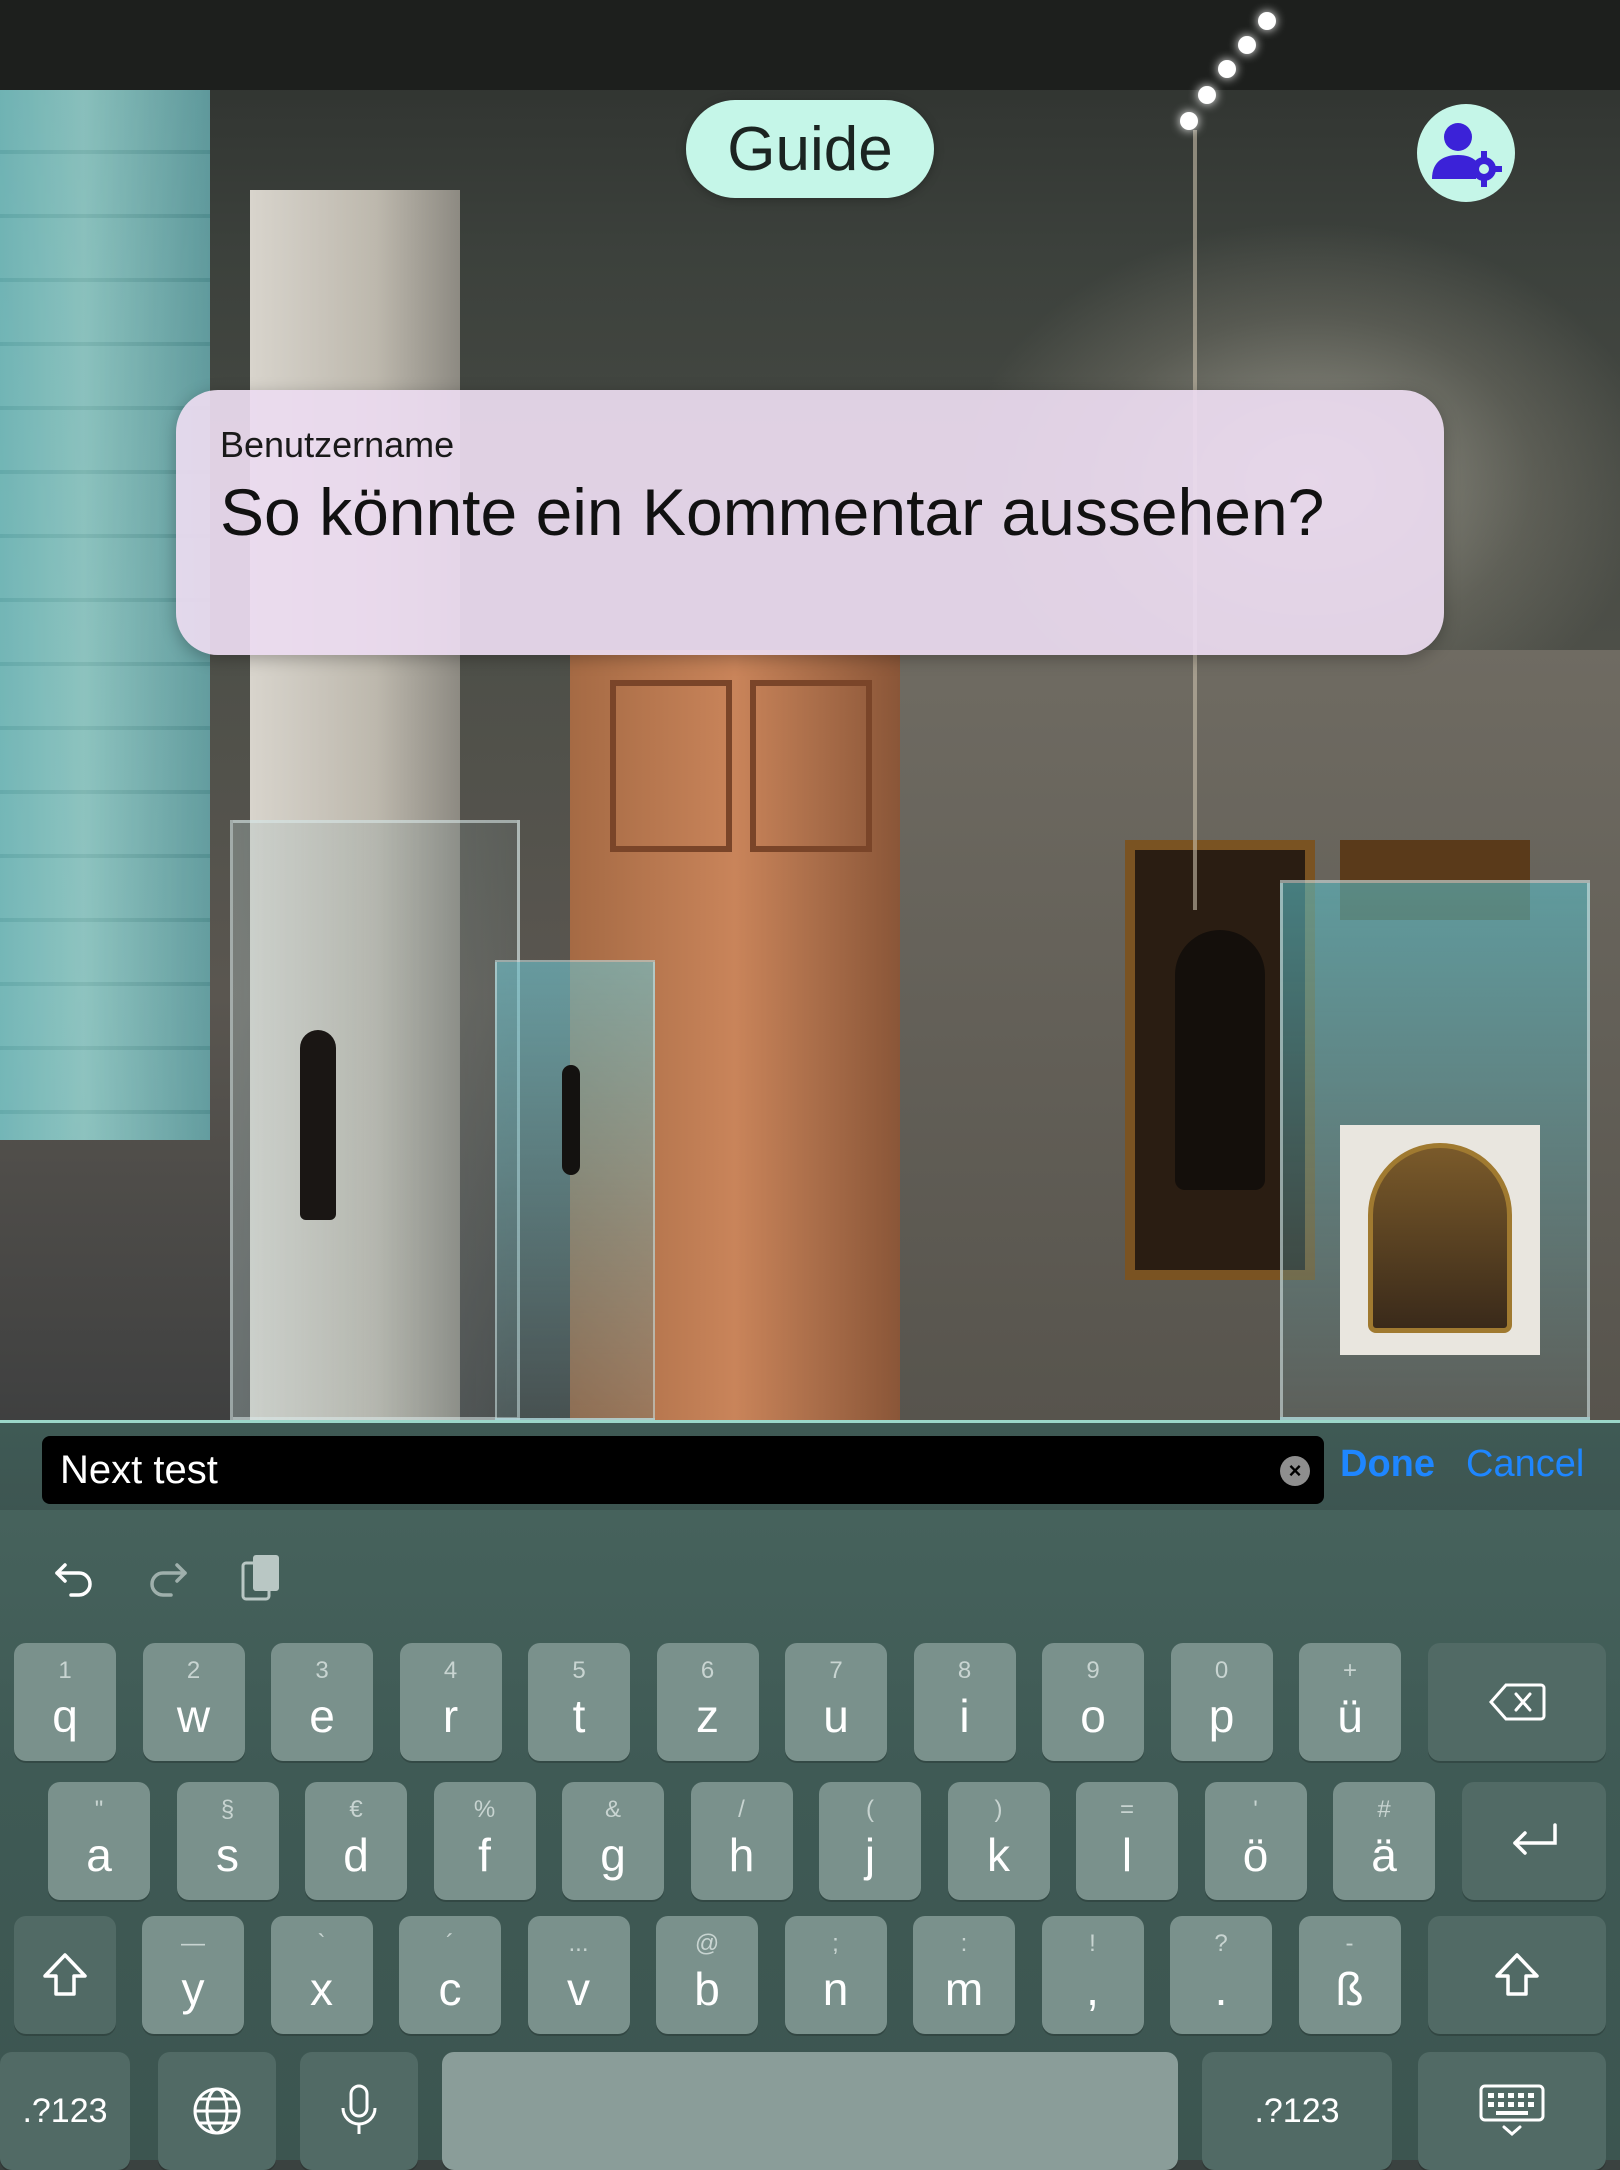 The height and width of the screenshot is (2170, 1620). Describe the element at coordinates (835, 1943) in the screenshot. I see `key-secondary-label: ;` at that location.